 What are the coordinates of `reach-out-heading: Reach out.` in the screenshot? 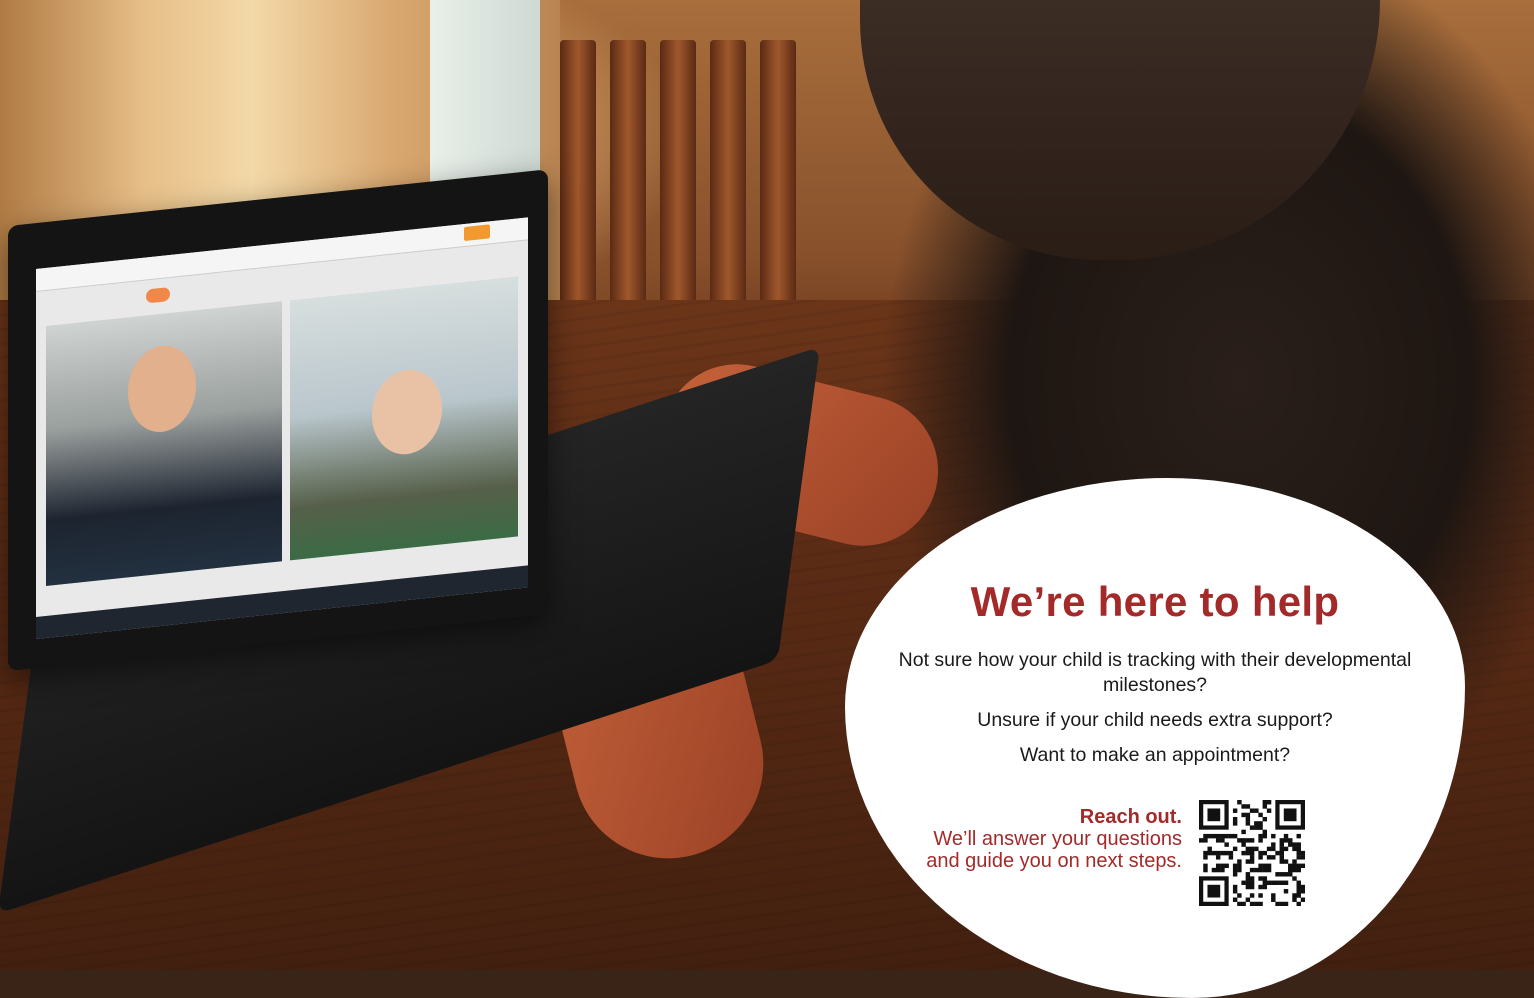 It's located at (1130, 817).